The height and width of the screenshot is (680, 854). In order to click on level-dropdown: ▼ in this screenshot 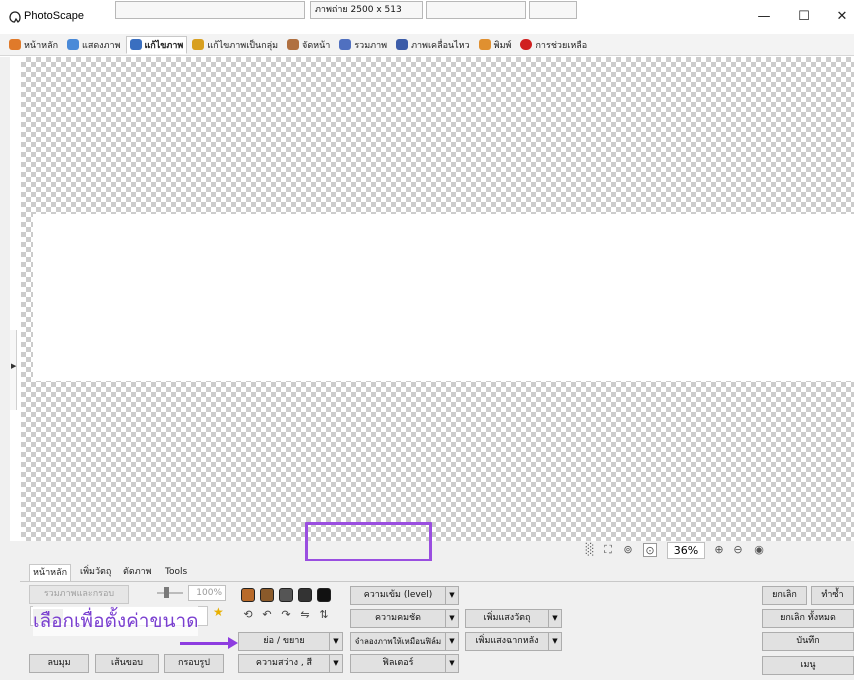, I will do `click(452, 595)`.